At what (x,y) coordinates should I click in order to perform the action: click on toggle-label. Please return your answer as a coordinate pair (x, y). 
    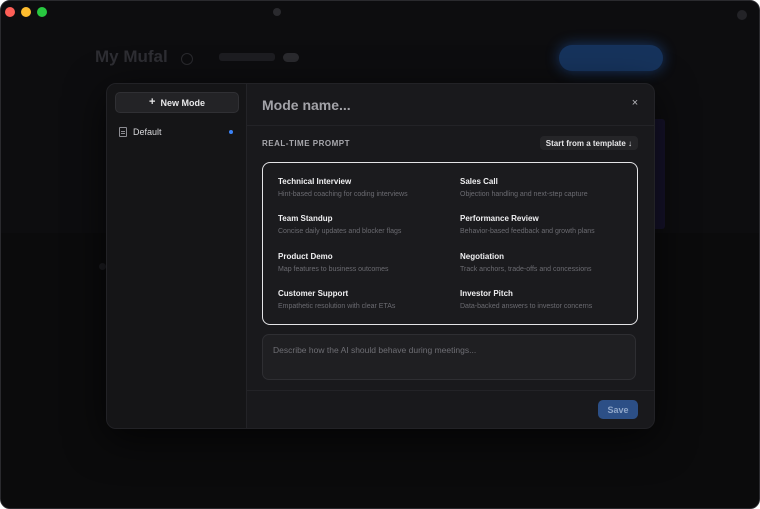
    Looking at the image, I should click on (247, 57).